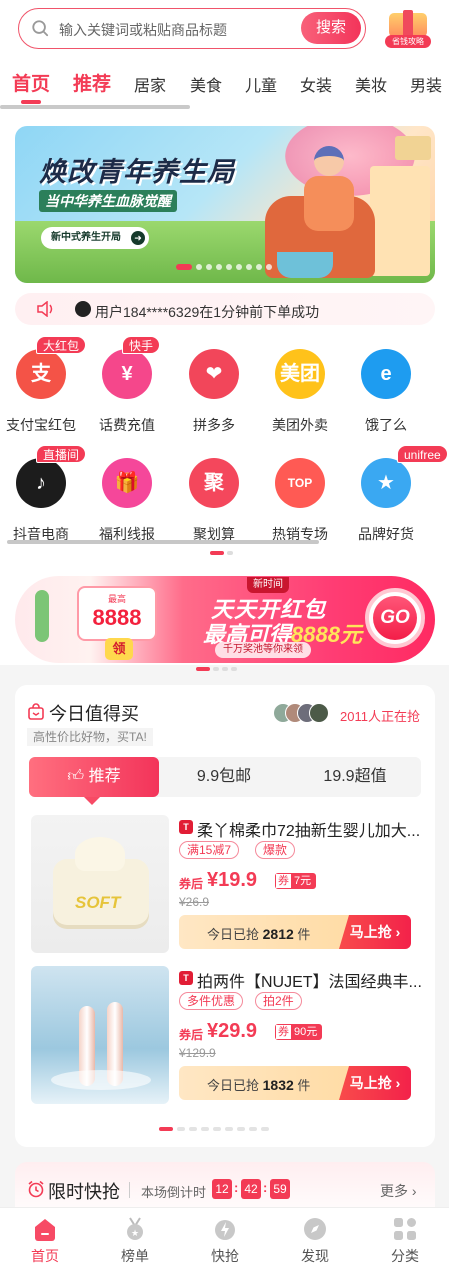 The image size is (449, 1269). What do you see at coordinates (36, 1189) in the screenshot?
I see `alarm-clock-icon` at bounding box center [36, 1189].